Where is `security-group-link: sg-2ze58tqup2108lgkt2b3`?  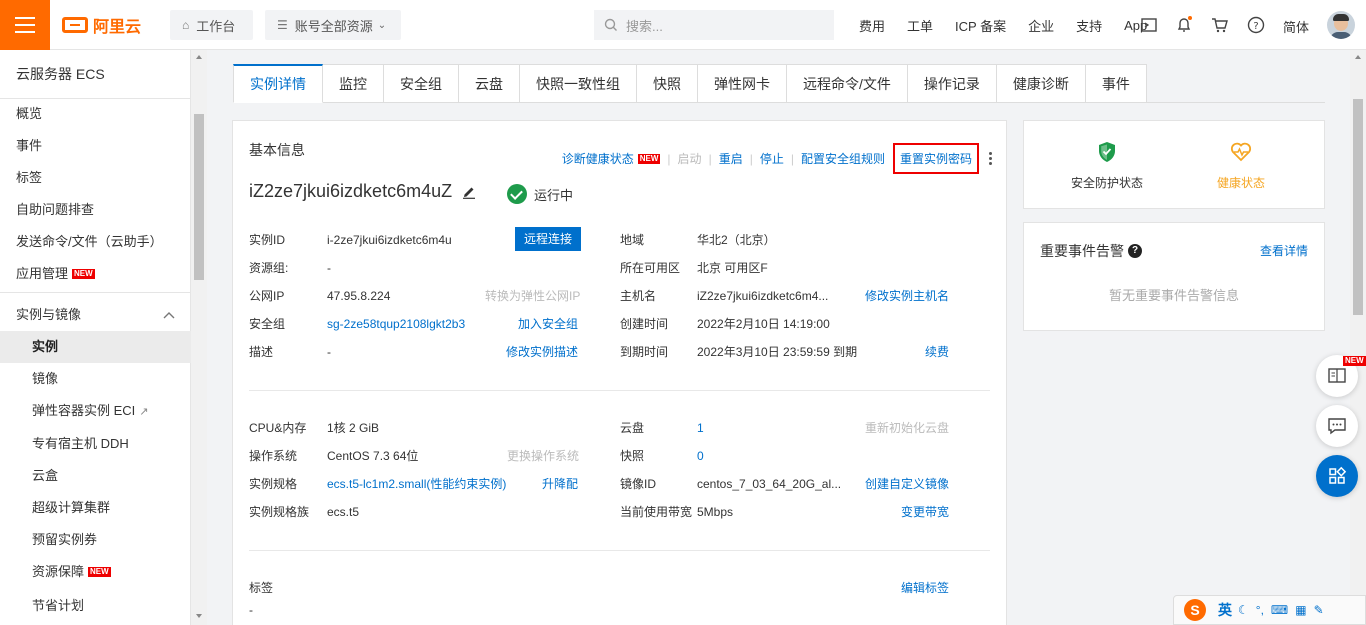
security-group-link: sg-2ze58tqup2108lgkt2b3 is located at coordinates (396, 324).